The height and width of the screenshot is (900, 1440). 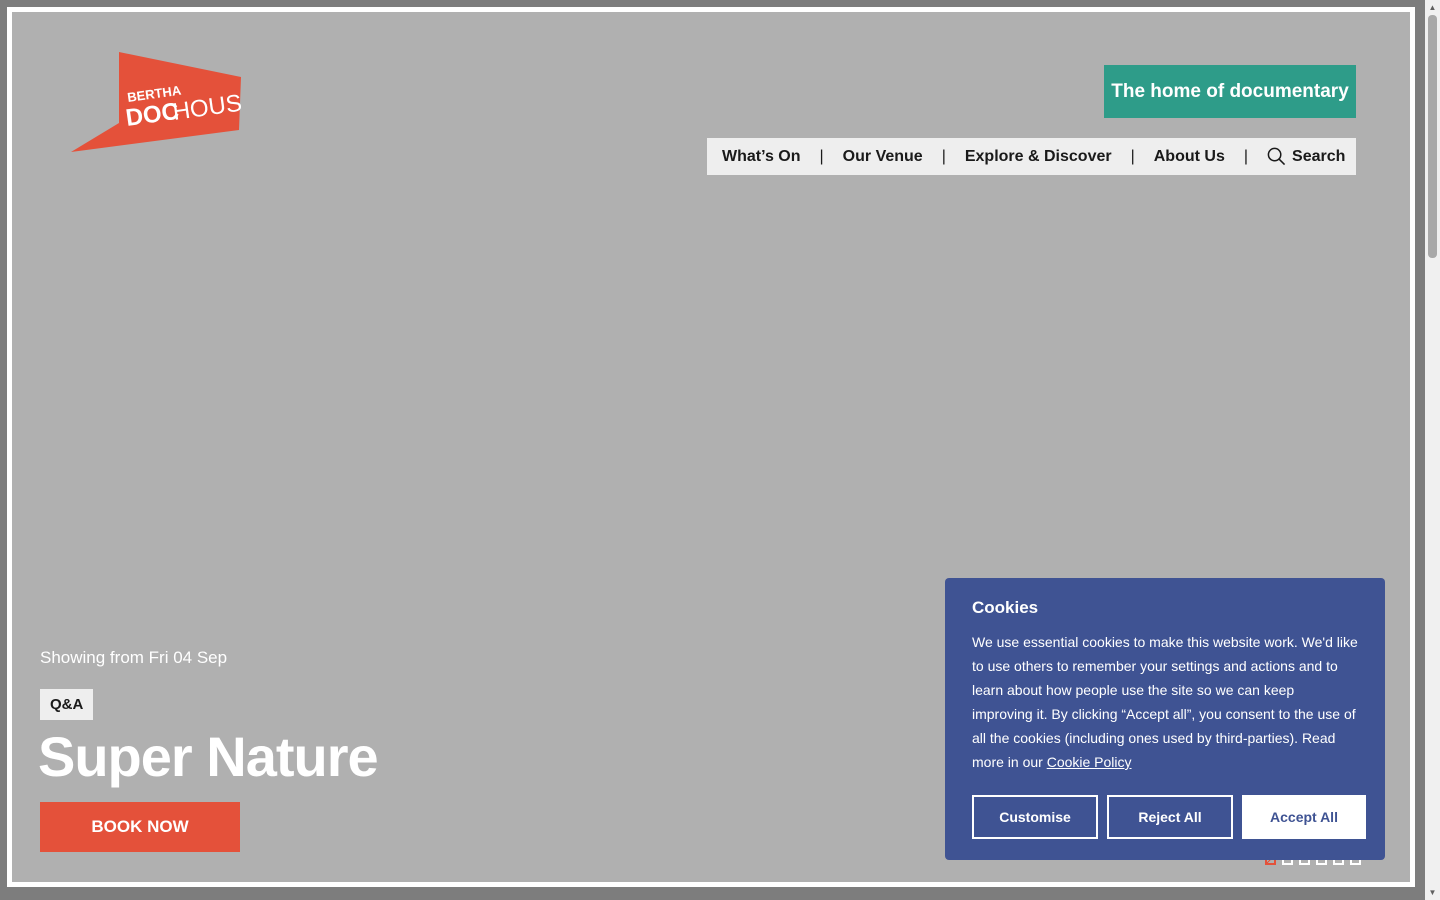 I want to click on nav-item-explore-discover: Explore & Discover, so click(x=1038, y=157).